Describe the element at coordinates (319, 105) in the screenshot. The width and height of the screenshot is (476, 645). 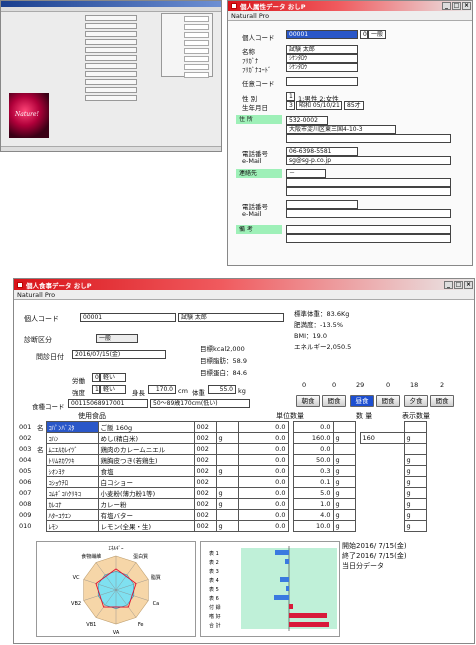
I see `birth-date: 昭和 05/10/21` at that location.